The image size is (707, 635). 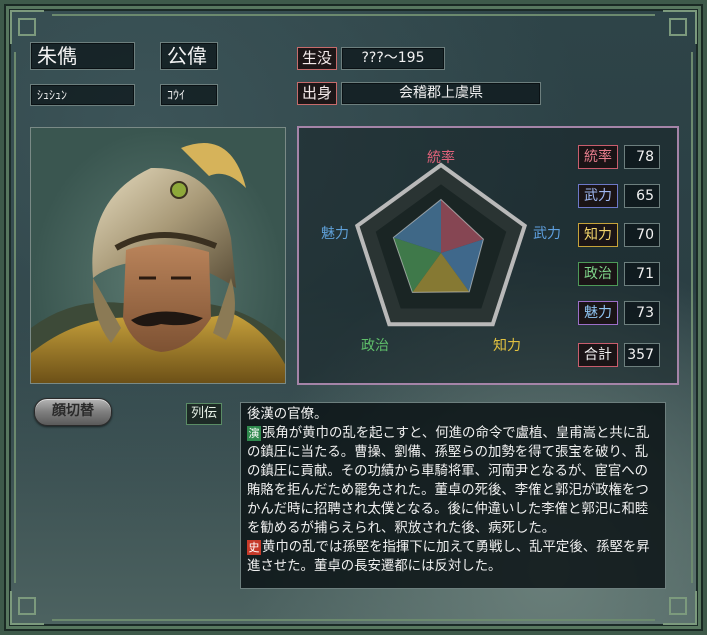 What do you see at coordinates (507, 345) in the screenshot?
I see `radar-axis-label: 知力` at bounding box center [507, 345].